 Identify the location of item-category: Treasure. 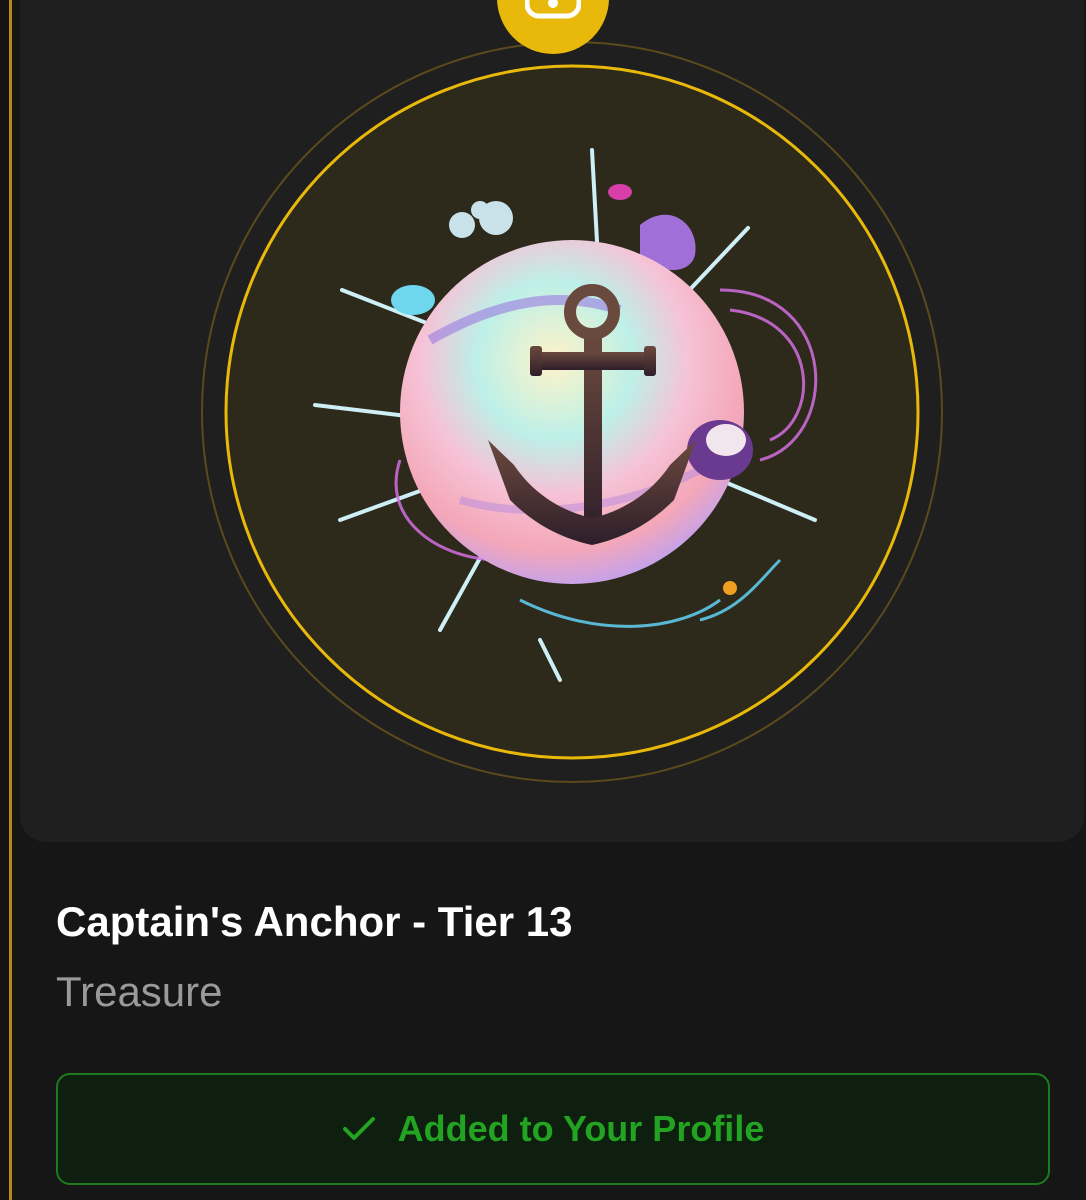
(139, 991).